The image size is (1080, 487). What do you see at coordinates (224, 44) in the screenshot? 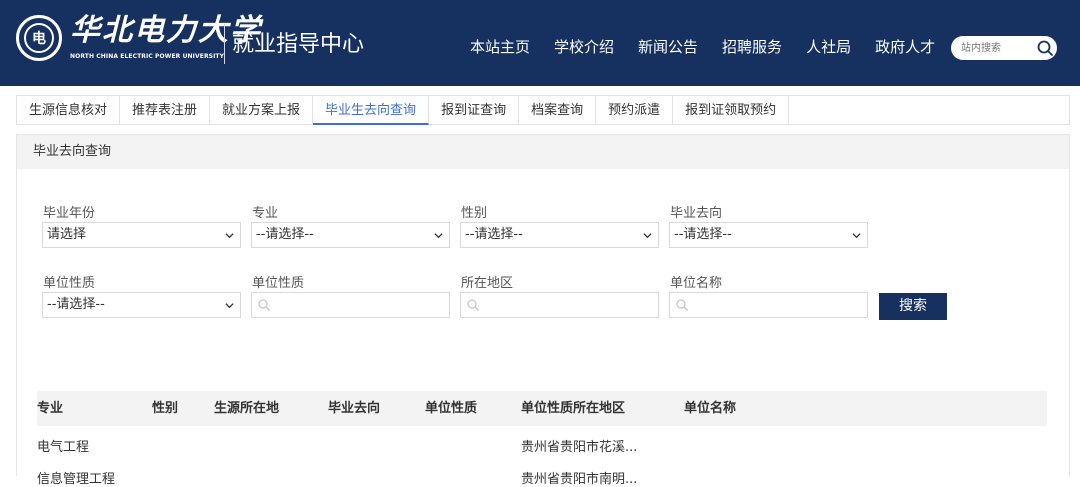
I see `header-divider` at bounding box center [224, 44].